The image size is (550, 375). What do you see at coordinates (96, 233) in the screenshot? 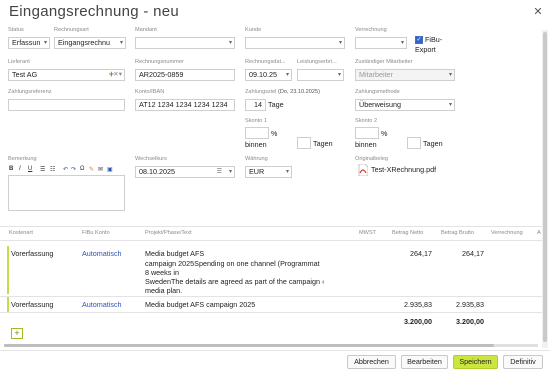
I see `col-header-fibu-konto: FiBu Konto` at bounding box center [96, 233].